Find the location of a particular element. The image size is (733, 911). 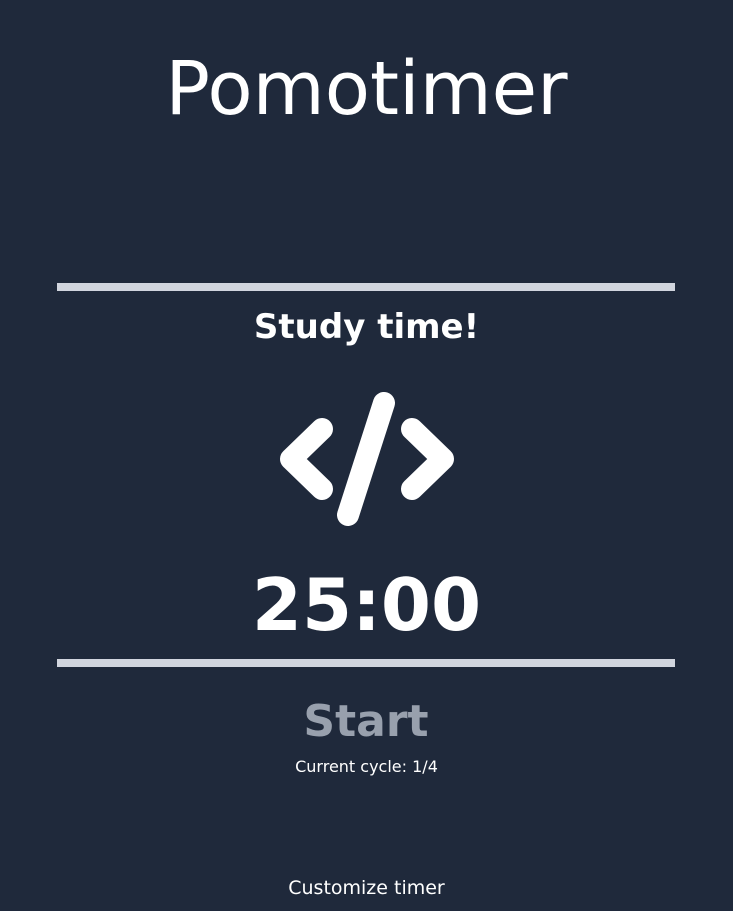

cycle-counter: Current cycle: 1/4 is located at coordinates (366, 766).